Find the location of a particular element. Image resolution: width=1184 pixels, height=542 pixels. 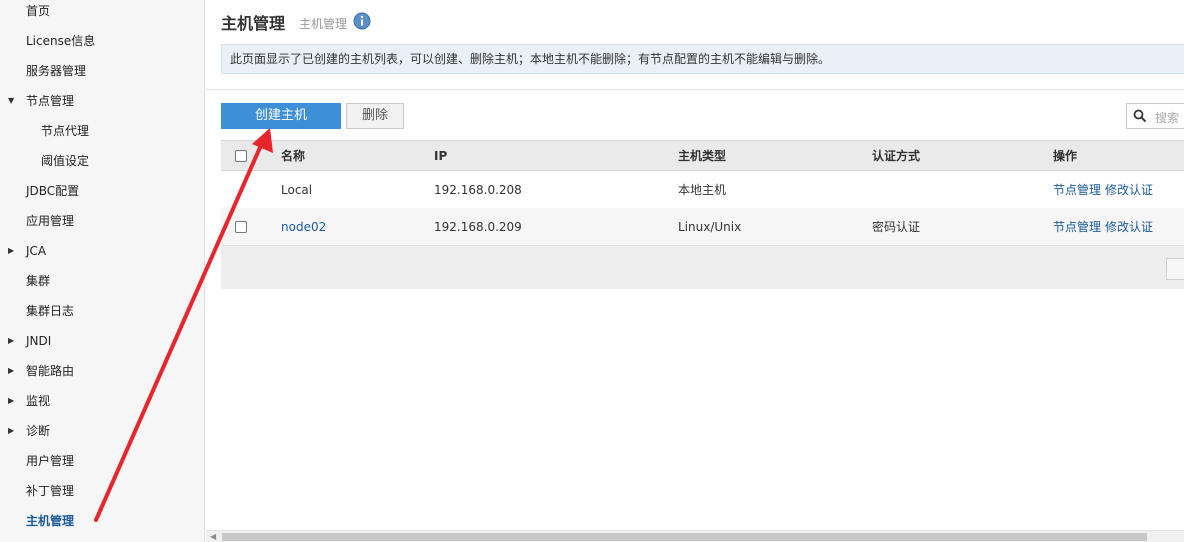

sidebar-item-label: 用户管理 is located at coordinates (50, 461).